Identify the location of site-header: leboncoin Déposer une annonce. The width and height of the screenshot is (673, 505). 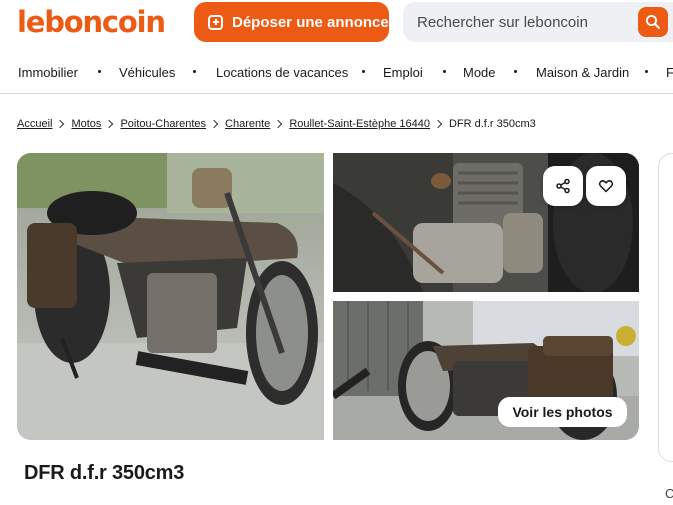
(336, 26).